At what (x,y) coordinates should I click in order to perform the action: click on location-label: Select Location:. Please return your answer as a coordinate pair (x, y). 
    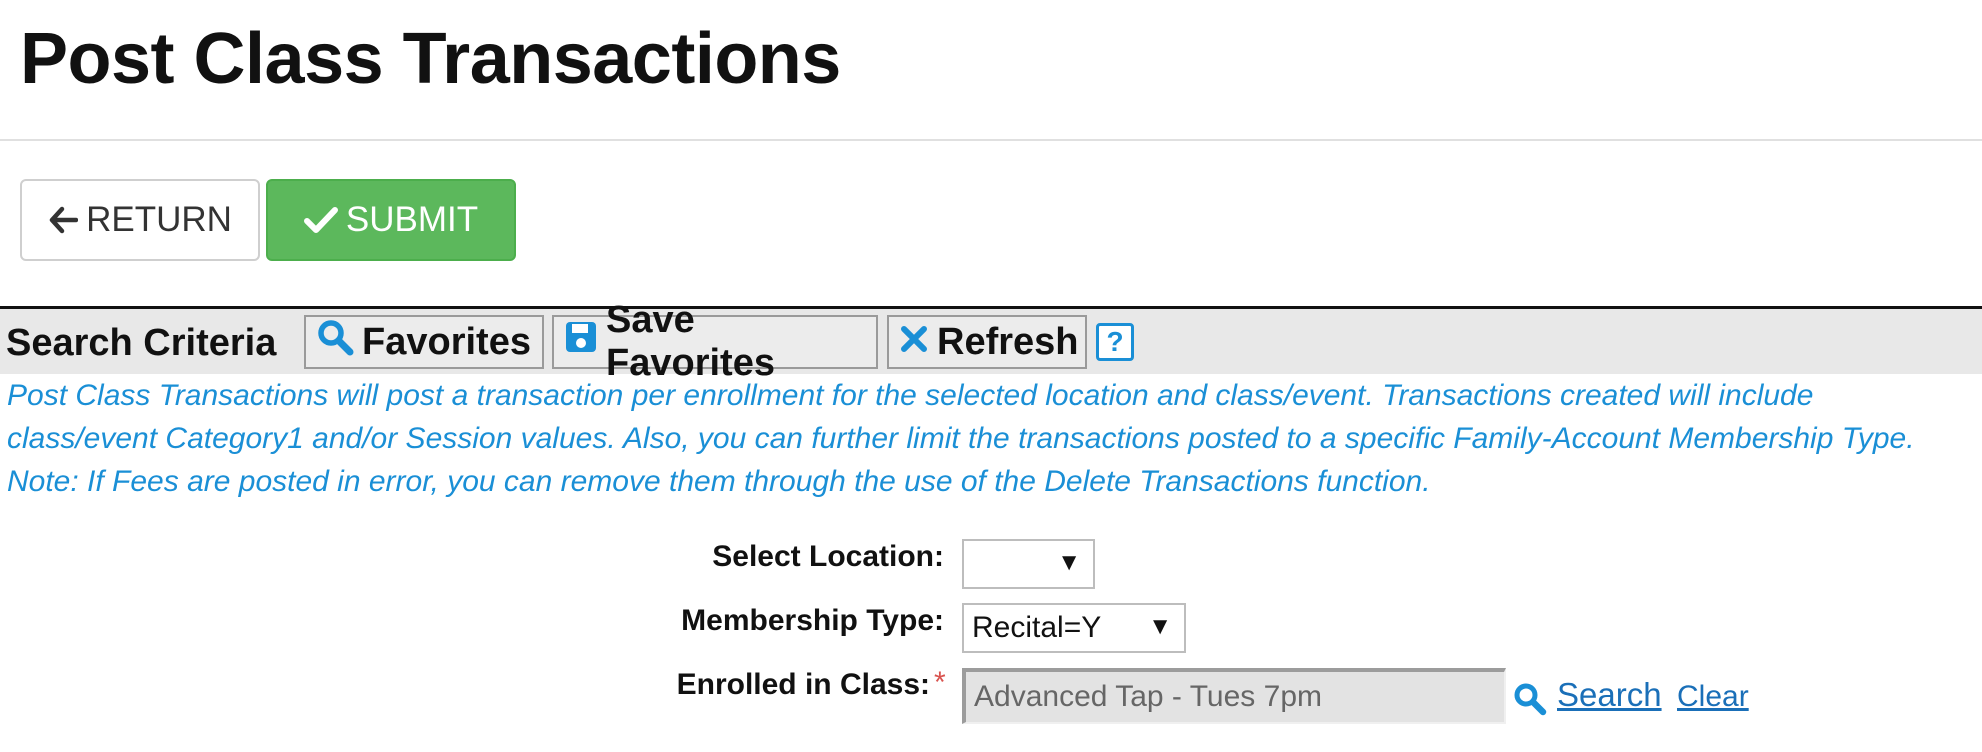
    Looking at the image, I should click on (828, 556).